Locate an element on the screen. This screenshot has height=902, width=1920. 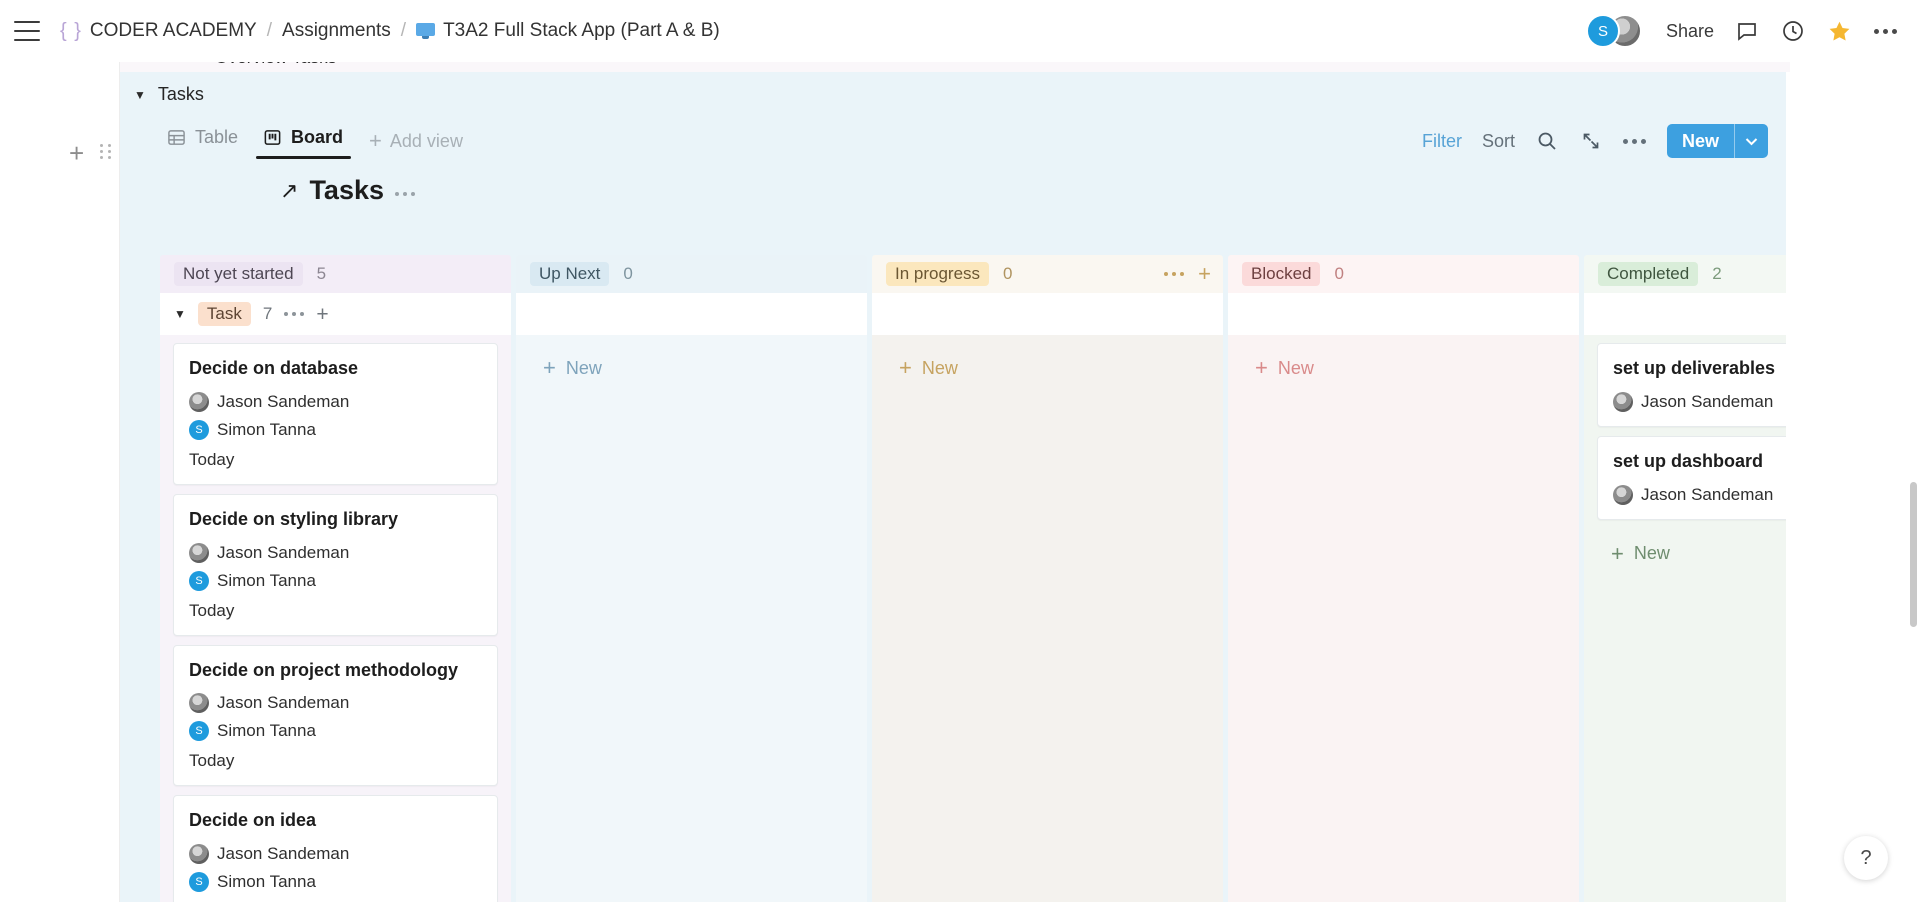
task-card-title: Decide on project methodology is located at coordinates (324, 669).